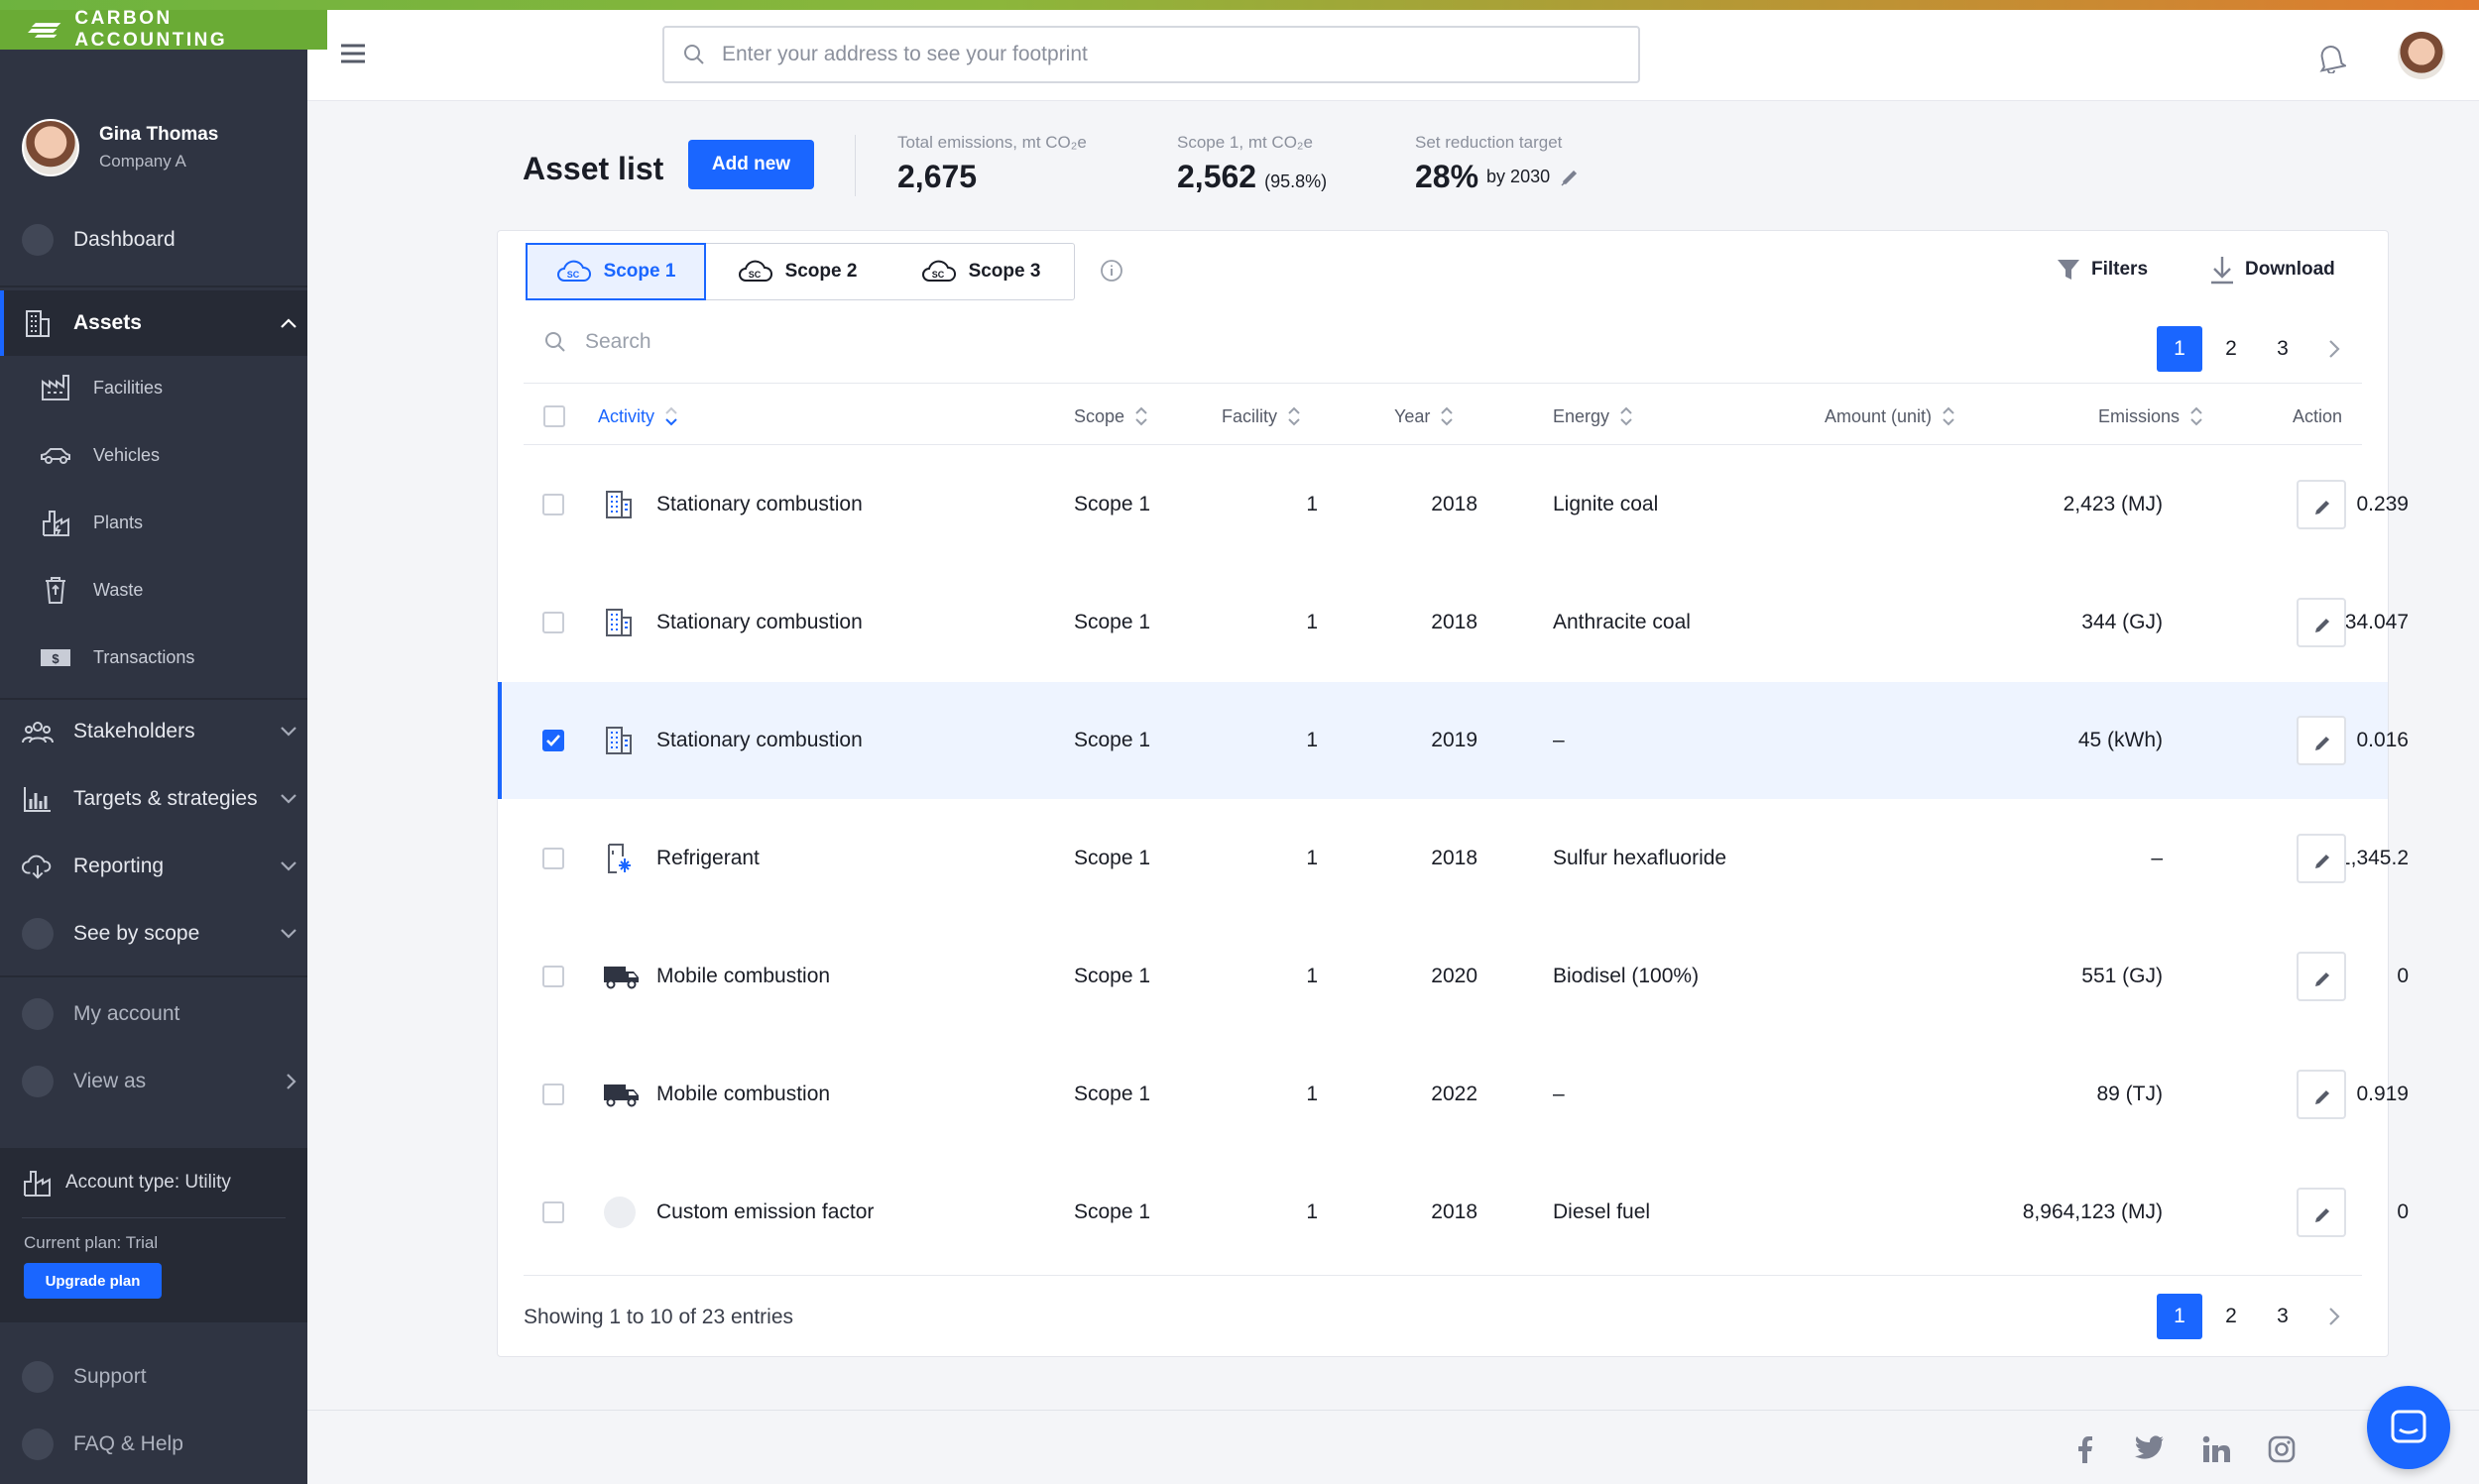 Image resolution: width=2479 pixels, height=1484 pixels. What do you see at coordinates (2408, 1427) in the screenshot?
I see `chat-launcher-button` at bounding box center [2408, 1427].